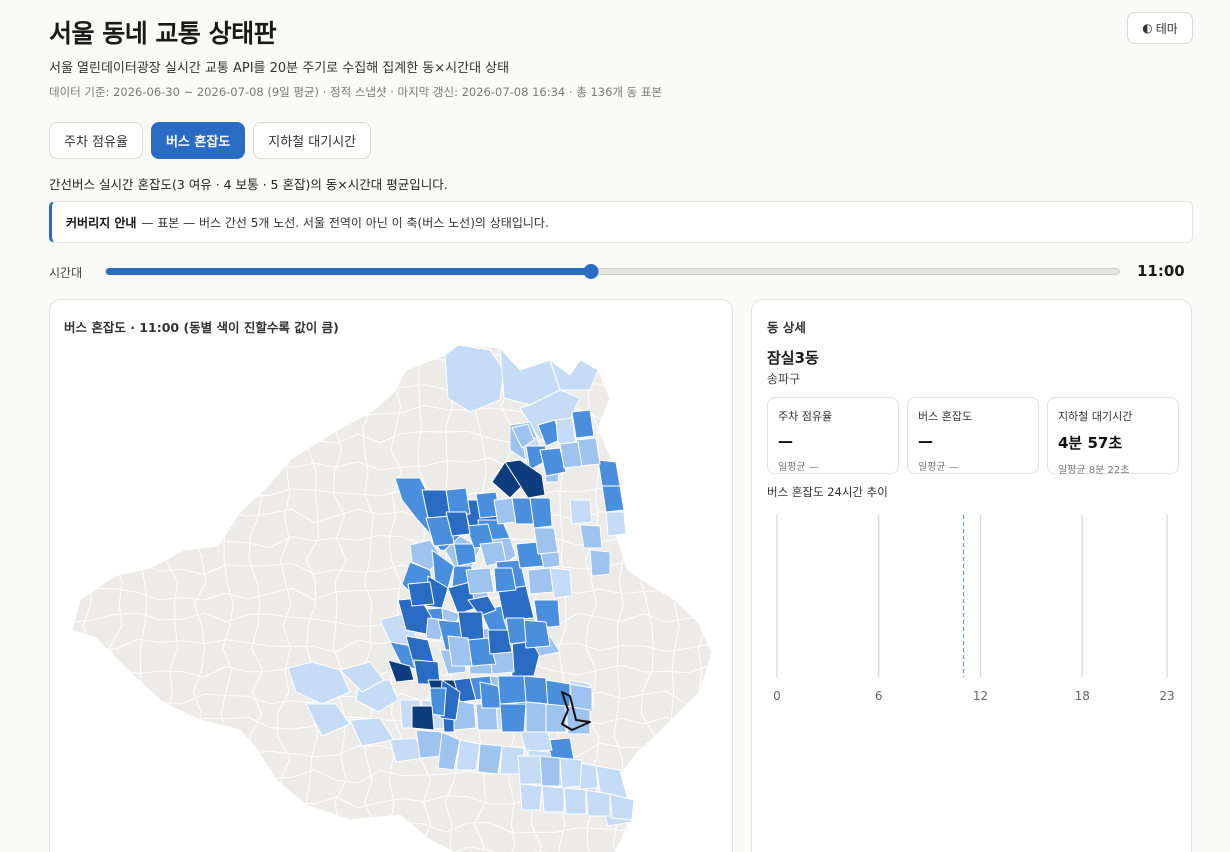 This screenshot has width=1230, height=852. Describe the element at coordinates (198, 140) in the screenshot. I see `tab-bus: 버스 혼잡도` at that location.